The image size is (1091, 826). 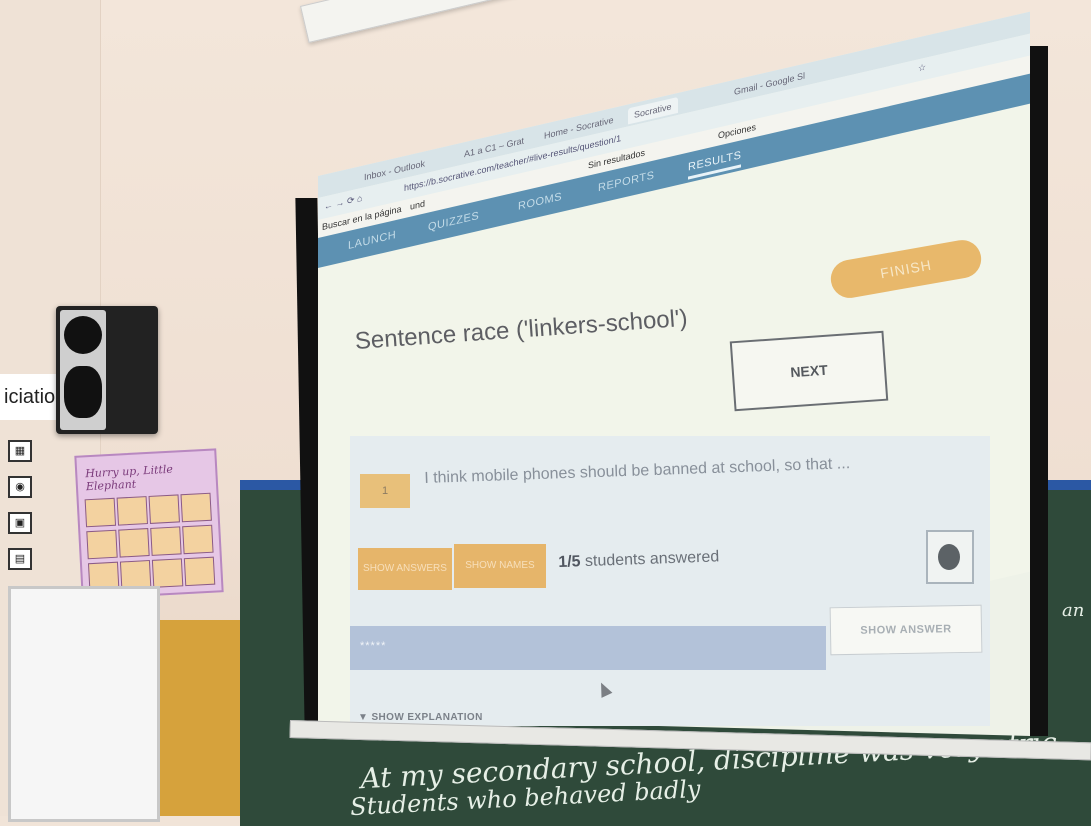 What do you see at coordinates (372, 240) in the screenshot?
I see `nav-launch: LAUNCH` at bounding box center [372, 240].